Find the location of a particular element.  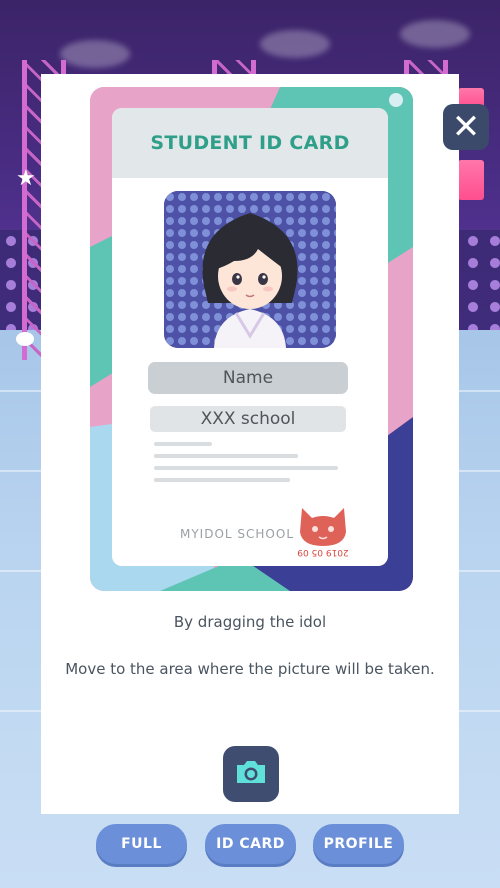

star-icon: ★ is located at coordinates (26, 178).